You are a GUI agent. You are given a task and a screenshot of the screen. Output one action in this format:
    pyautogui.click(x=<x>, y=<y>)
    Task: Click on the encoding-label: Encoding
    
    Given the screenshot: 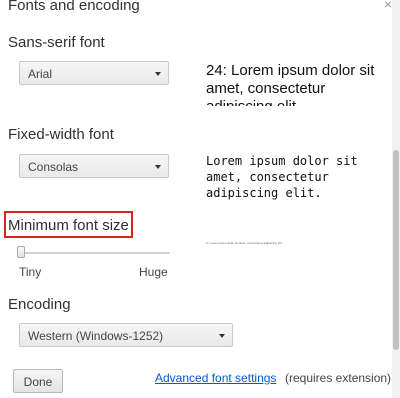 What is the action you would take?
    pyautogui.click(x=39, y=304)
    